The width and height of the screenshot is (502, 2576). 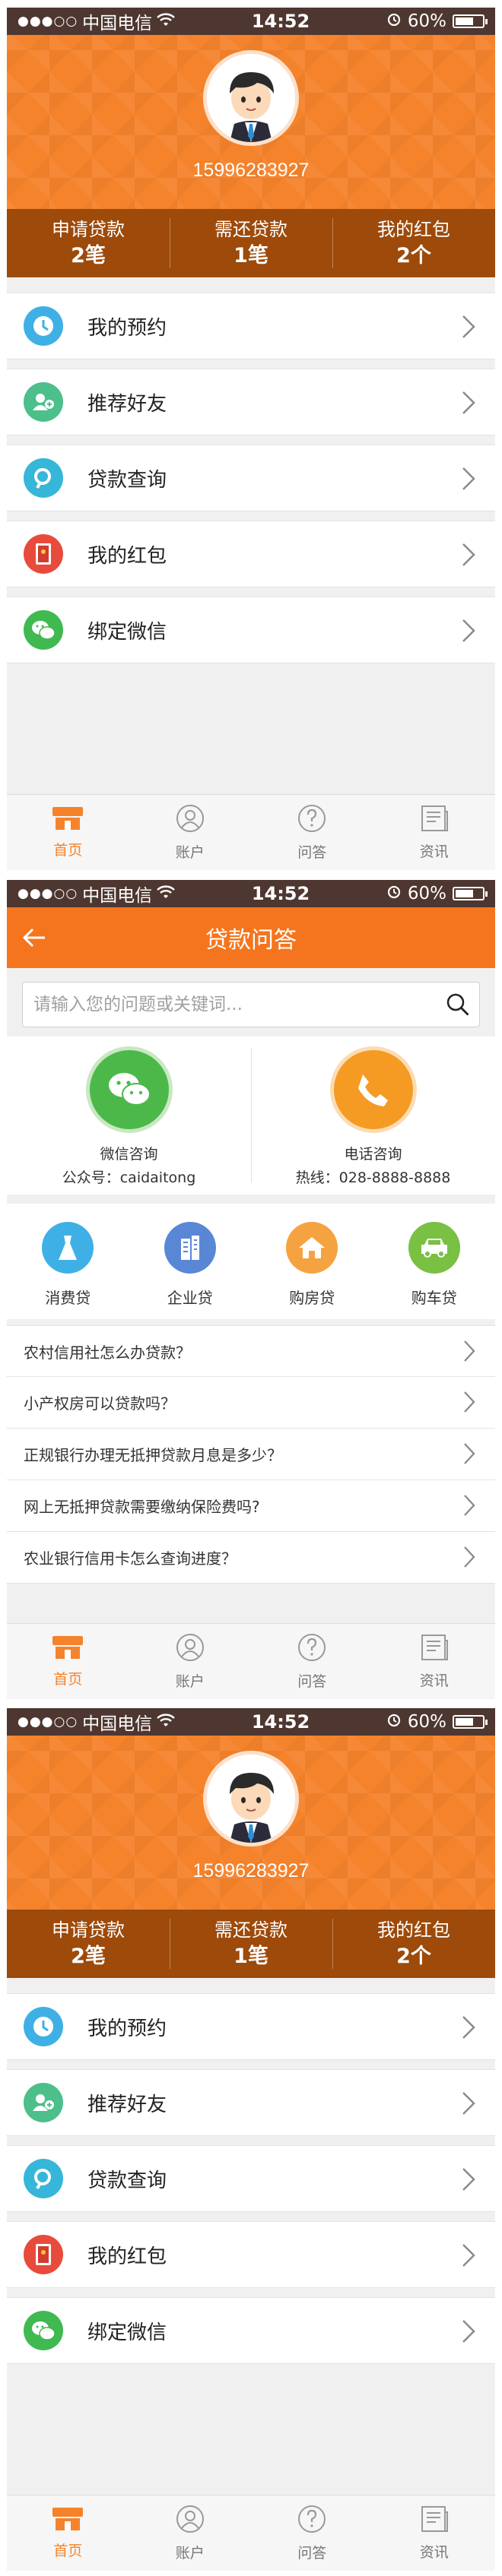 I want to click on status-time: 14:52, so click(x=280, y=894).